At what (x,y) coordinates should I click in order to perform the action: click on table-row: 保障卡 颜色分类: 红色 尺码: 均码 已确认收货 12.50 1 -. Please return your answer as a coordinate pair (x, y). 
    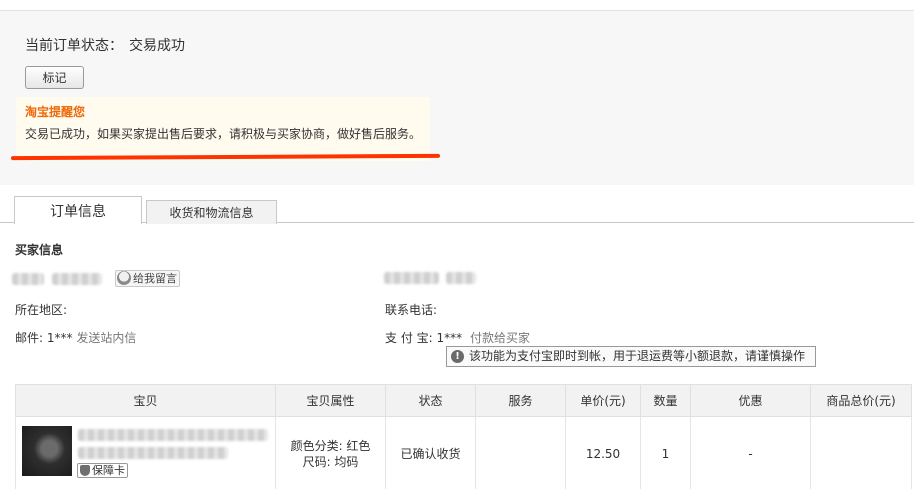
    Looking at the image, I should click on (463, 452).